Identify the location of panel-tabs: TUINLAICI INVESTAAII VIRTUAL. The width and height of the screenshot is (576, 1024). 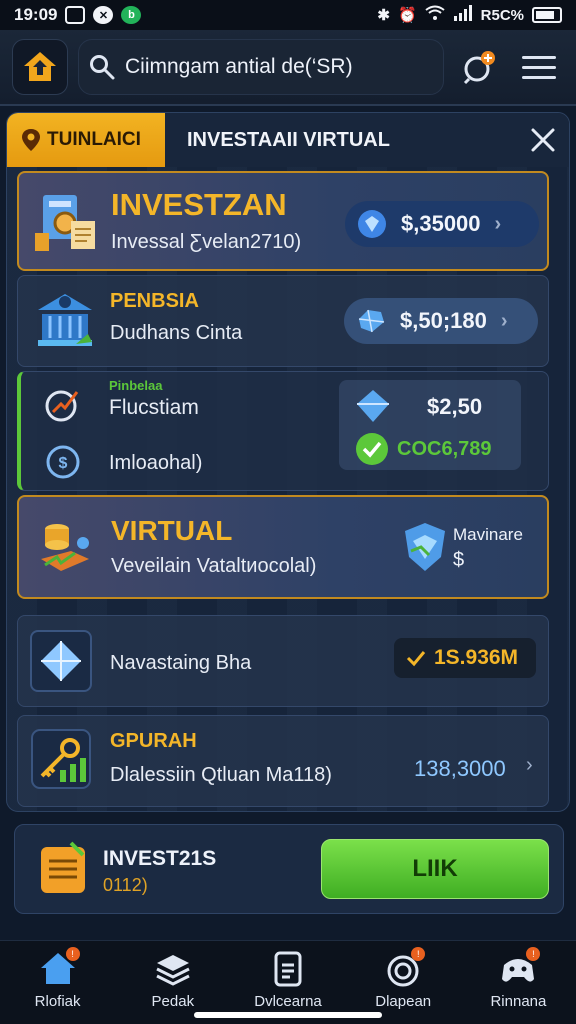
(288, 140).